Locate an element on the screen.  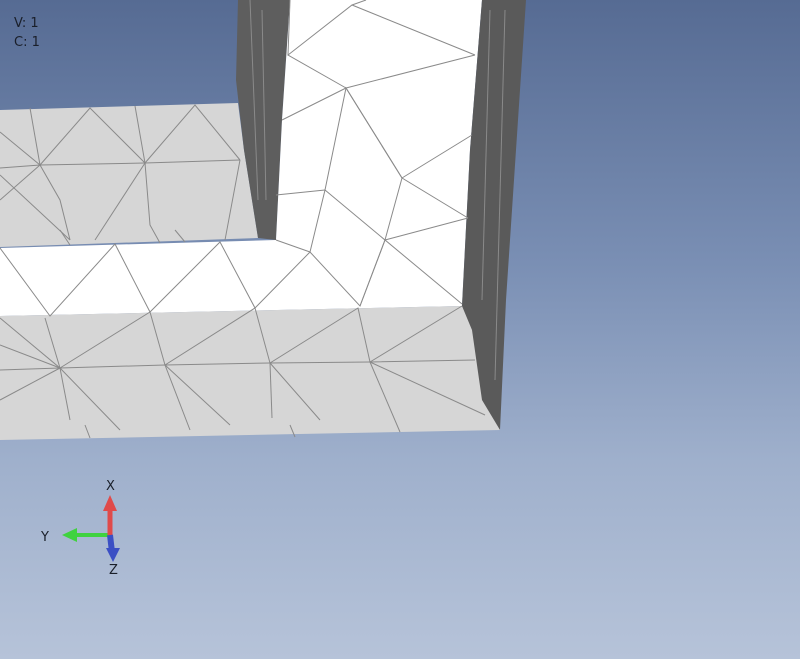
cell-count: C: 1 is located at coordinates (27, 42).